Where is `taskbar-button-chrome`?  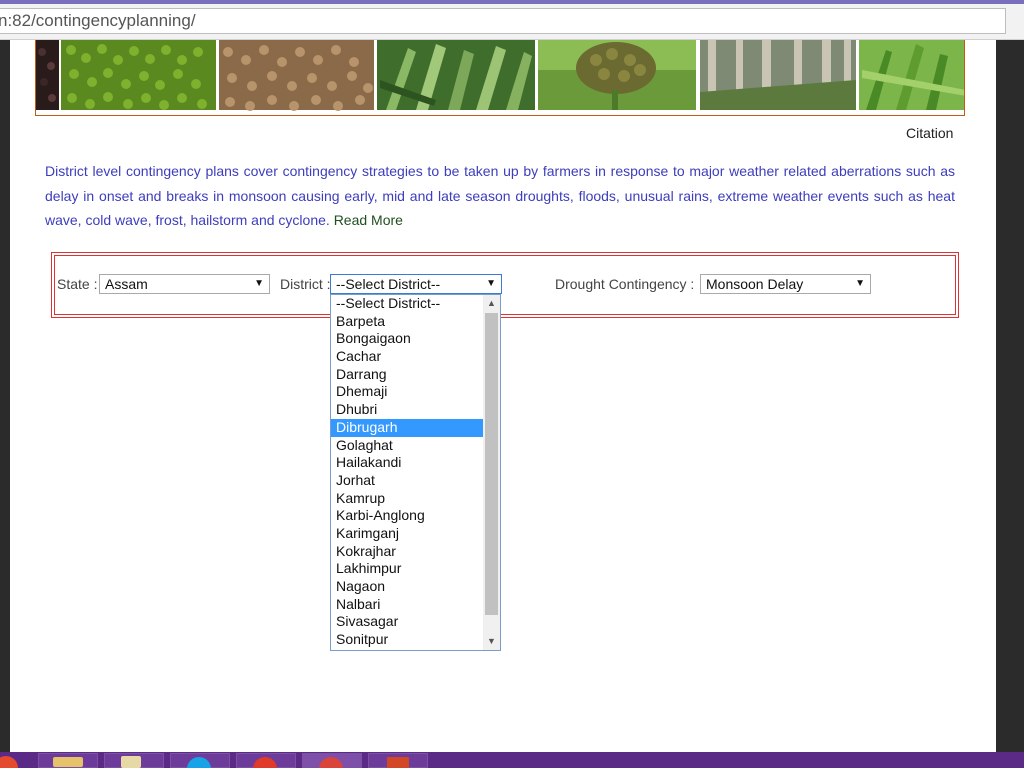 taskbar-button-chrome is located at coordinates (332, 760).